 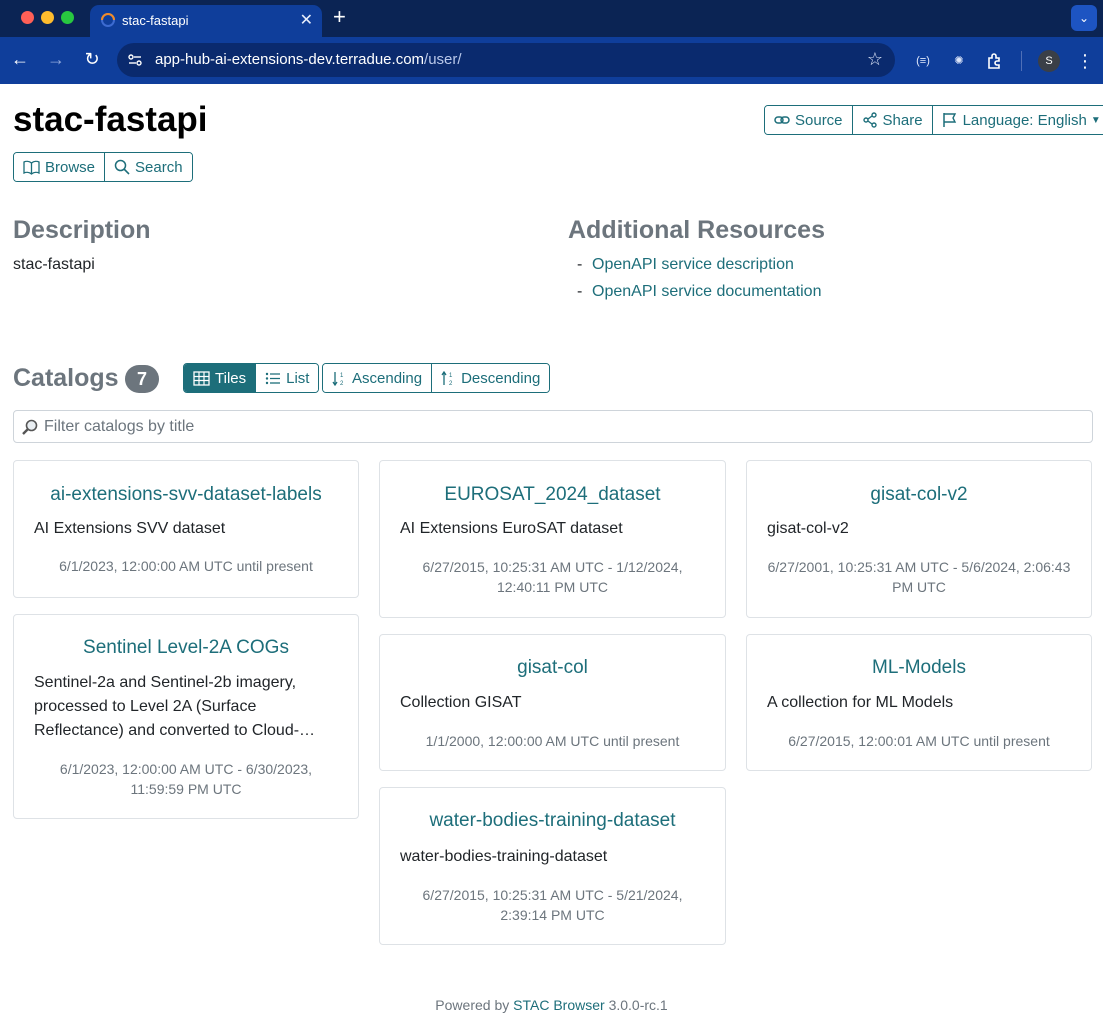 What do you see at coordinates (47, 17) in the screenshot?
I see `window-minimize-button` at bounding box center [47, 17].